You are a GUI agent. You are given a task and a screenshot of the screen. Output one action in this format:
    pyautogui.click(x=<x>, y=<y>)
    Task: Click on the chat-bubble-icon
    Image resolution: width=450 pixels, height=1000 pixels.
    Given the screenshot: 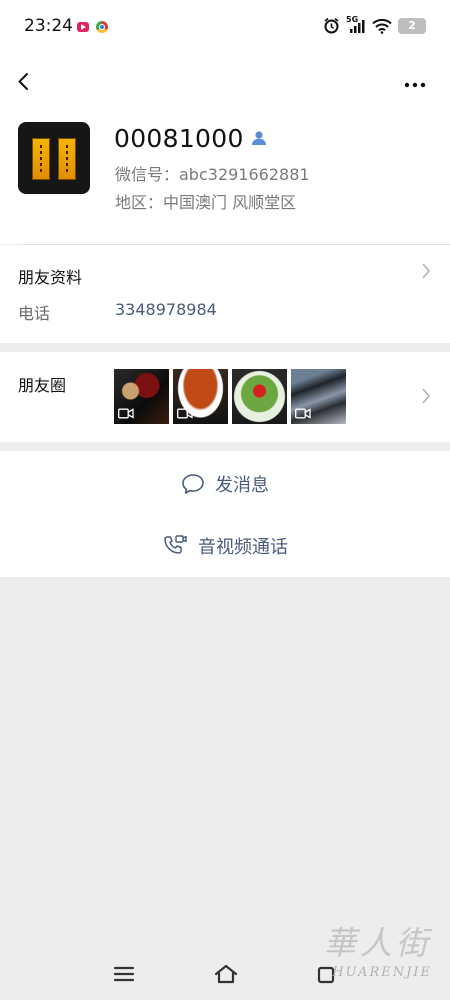 What is the action you would take?
    pyautogui.click(x=193, y=484)
    